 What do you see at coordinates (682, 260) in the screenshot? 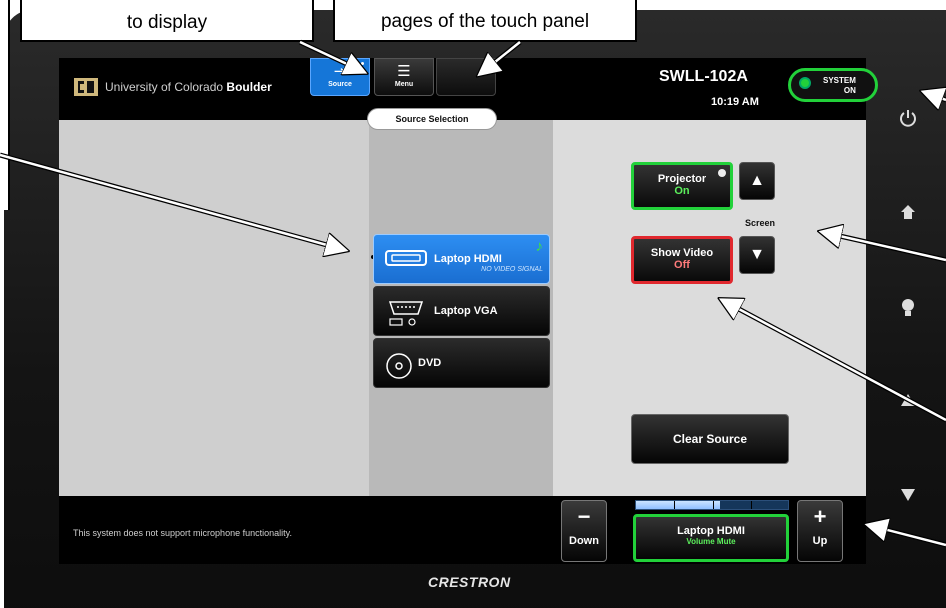
I see `show-video-button: Show Video Off` at bounding box center [682, 260].